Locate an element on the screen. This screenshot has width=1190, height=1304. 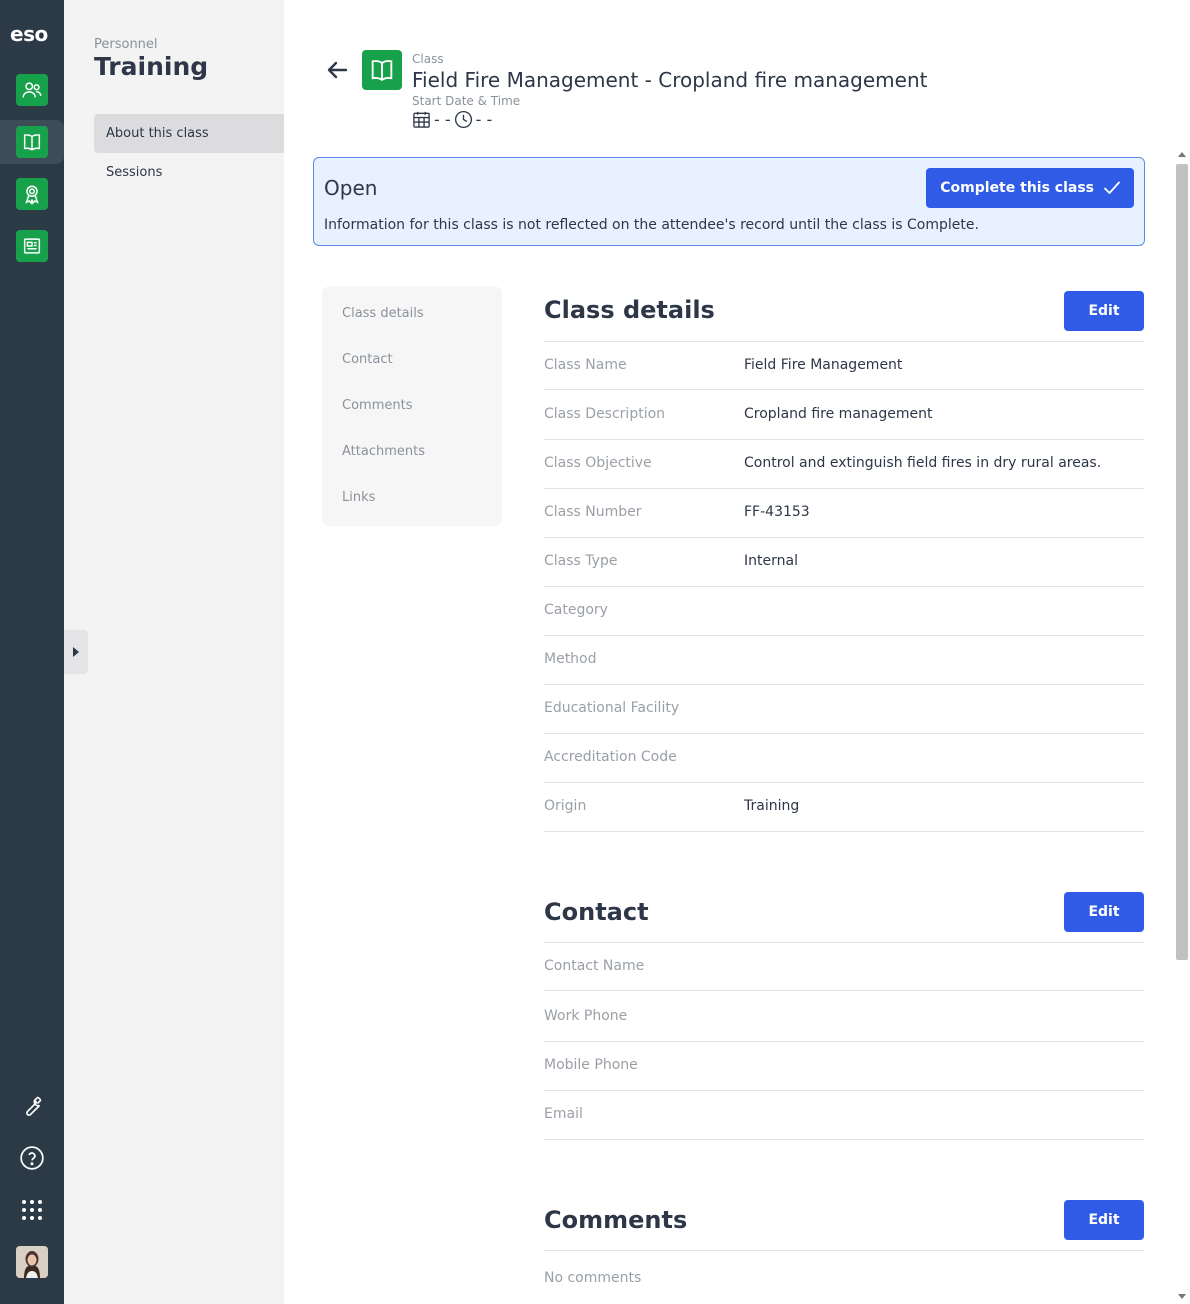
people-icon is located at coordinates (32, 90).